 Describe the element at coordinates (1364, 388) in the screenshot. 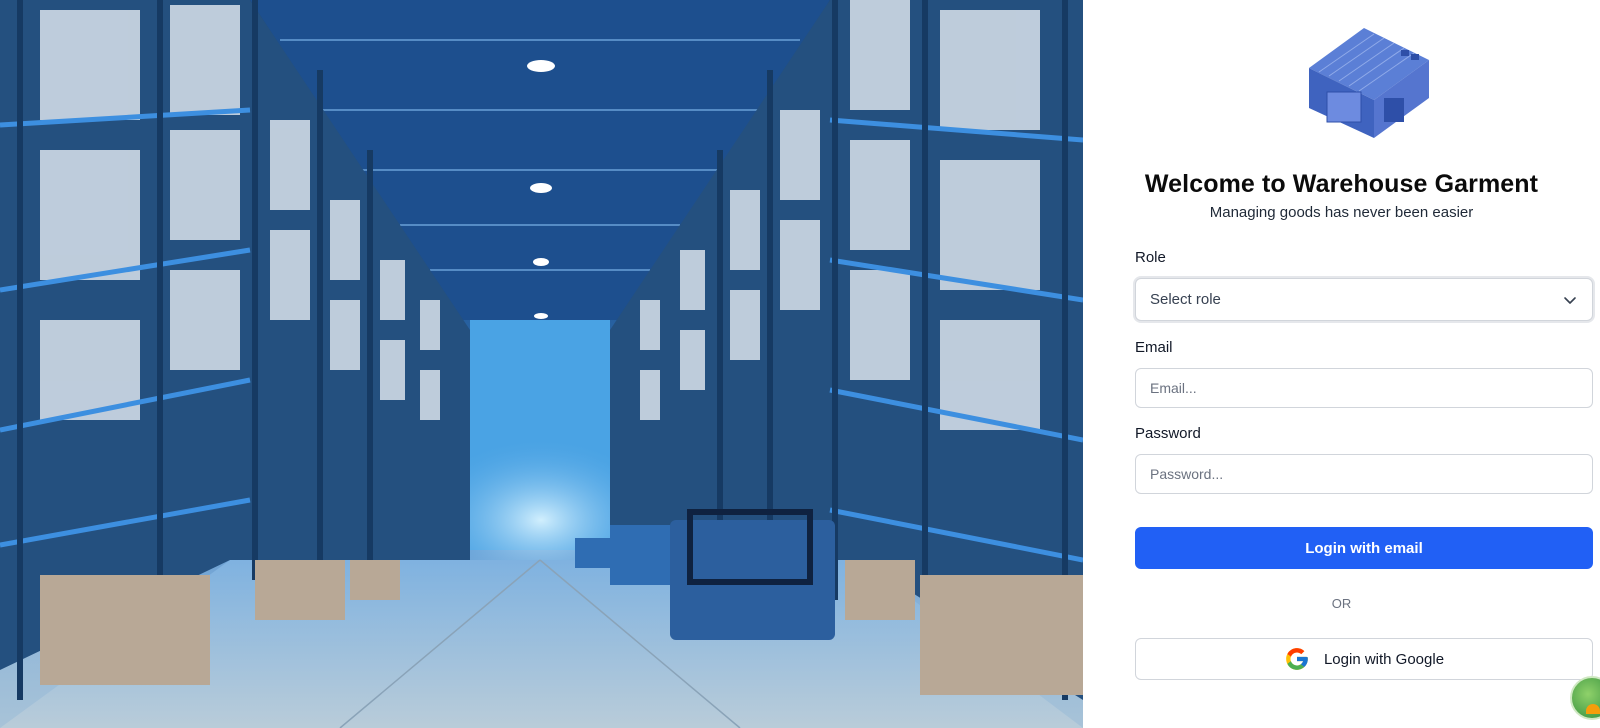

I see `email-field` at that location.